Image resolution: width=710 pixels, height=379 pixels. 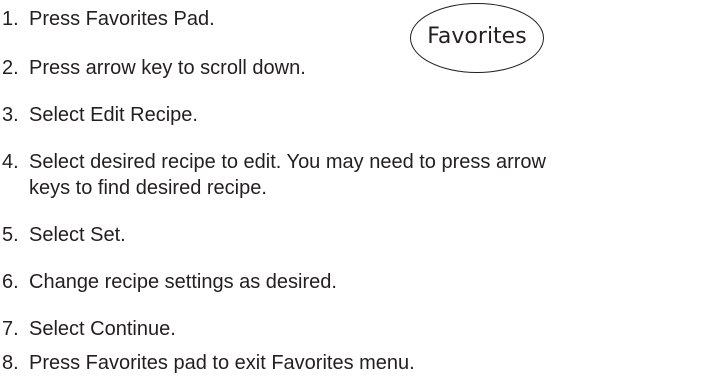 What do you see at coordinates (10, 329) in the screenshot?
I see `step-number: 7.` at bounding box center [10, 329].